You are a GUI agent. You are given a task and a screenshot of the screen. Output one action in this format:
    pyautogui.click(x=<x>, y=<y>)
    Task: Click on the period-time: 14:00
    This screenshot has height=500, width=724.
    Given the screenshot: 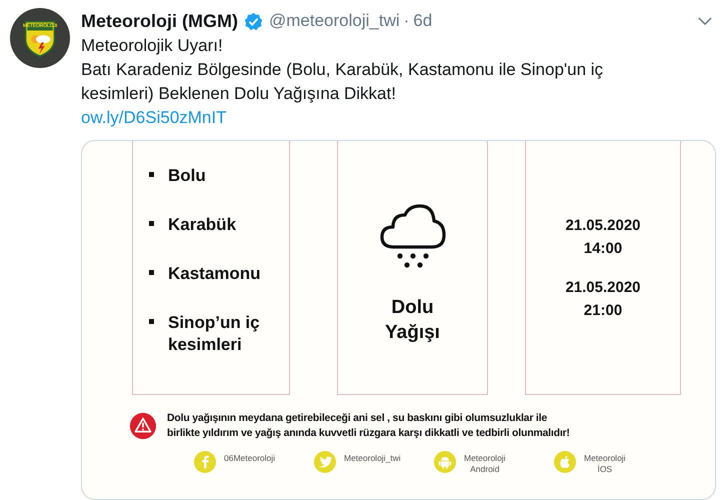 What is the action you would take?
    pyautogui.click(x=603, y=248)
    